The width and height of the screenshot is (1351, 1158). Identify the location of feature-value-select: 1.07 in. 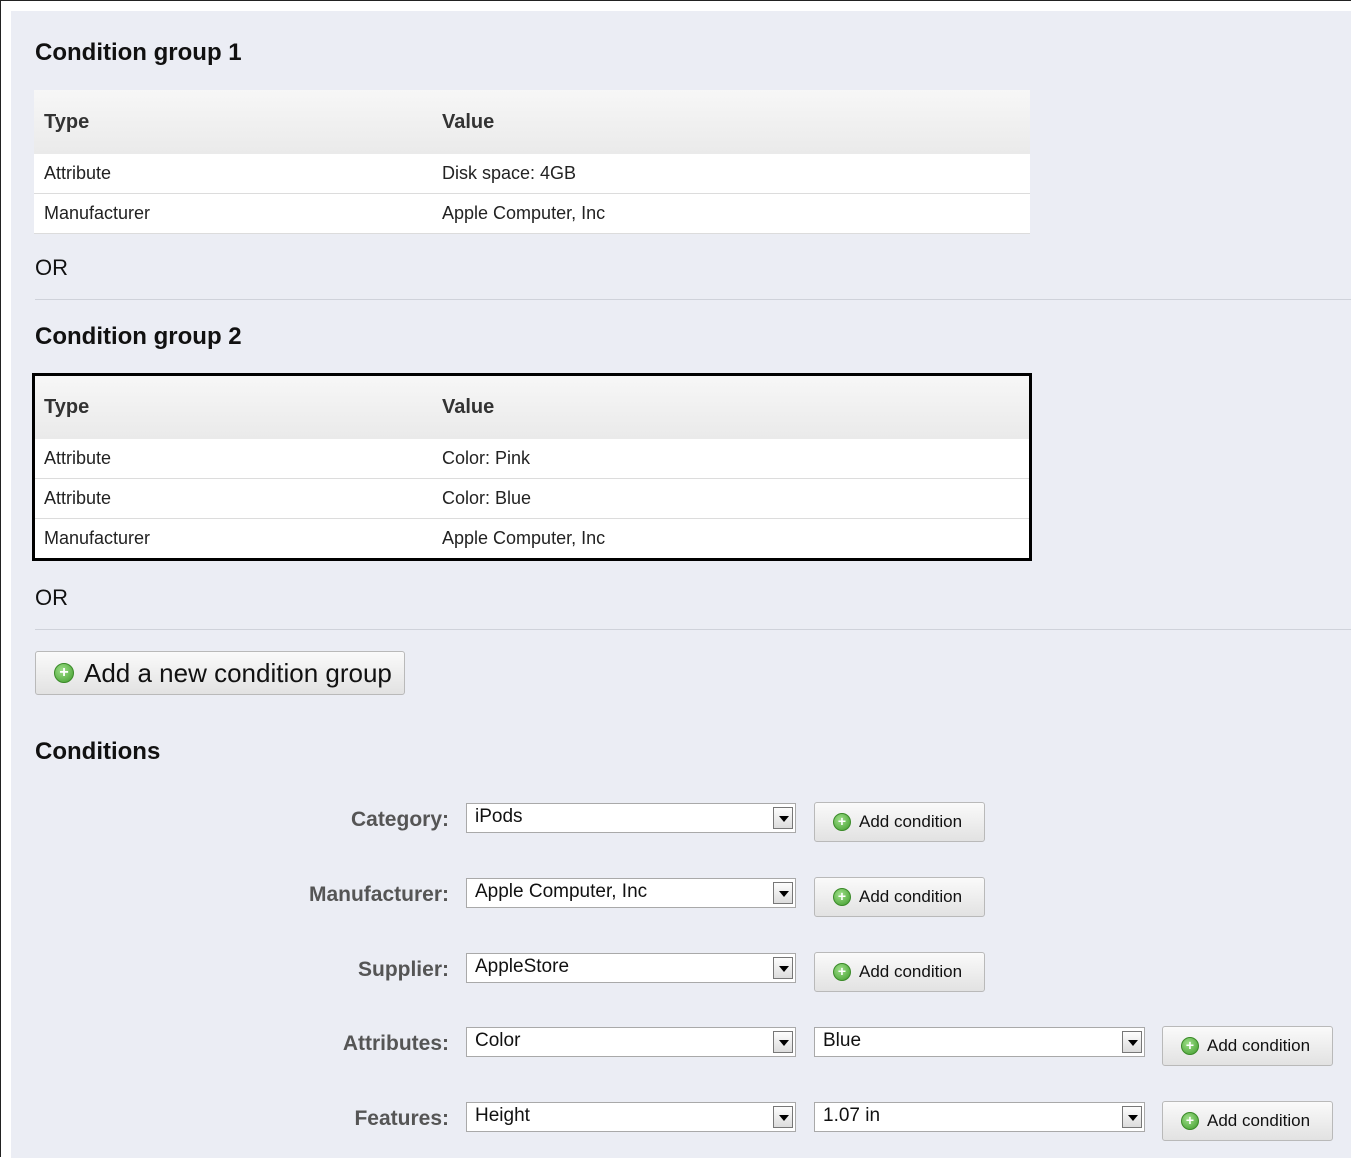
(979, 1117).